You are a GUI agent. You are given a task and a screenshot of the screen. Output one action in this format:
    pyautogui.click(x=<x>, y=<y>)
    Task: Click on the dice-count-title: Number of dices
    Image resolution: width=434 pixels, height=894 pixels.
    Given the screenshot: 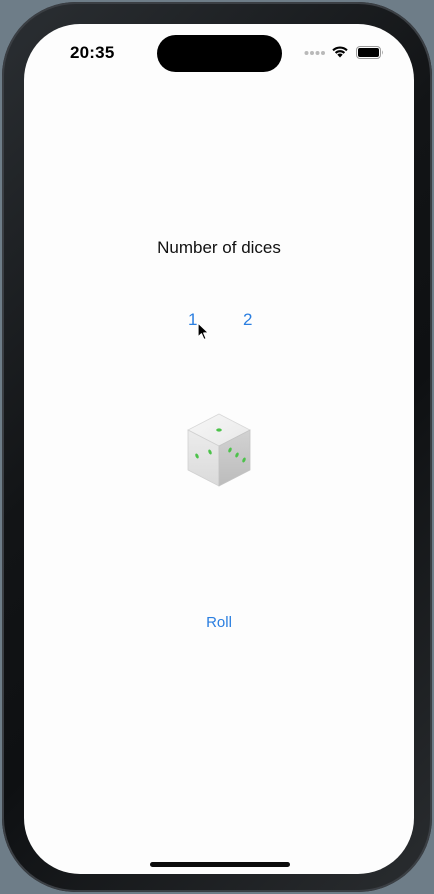 What is the action you would take?
    pyautogui.click(x=219, y=247)
    